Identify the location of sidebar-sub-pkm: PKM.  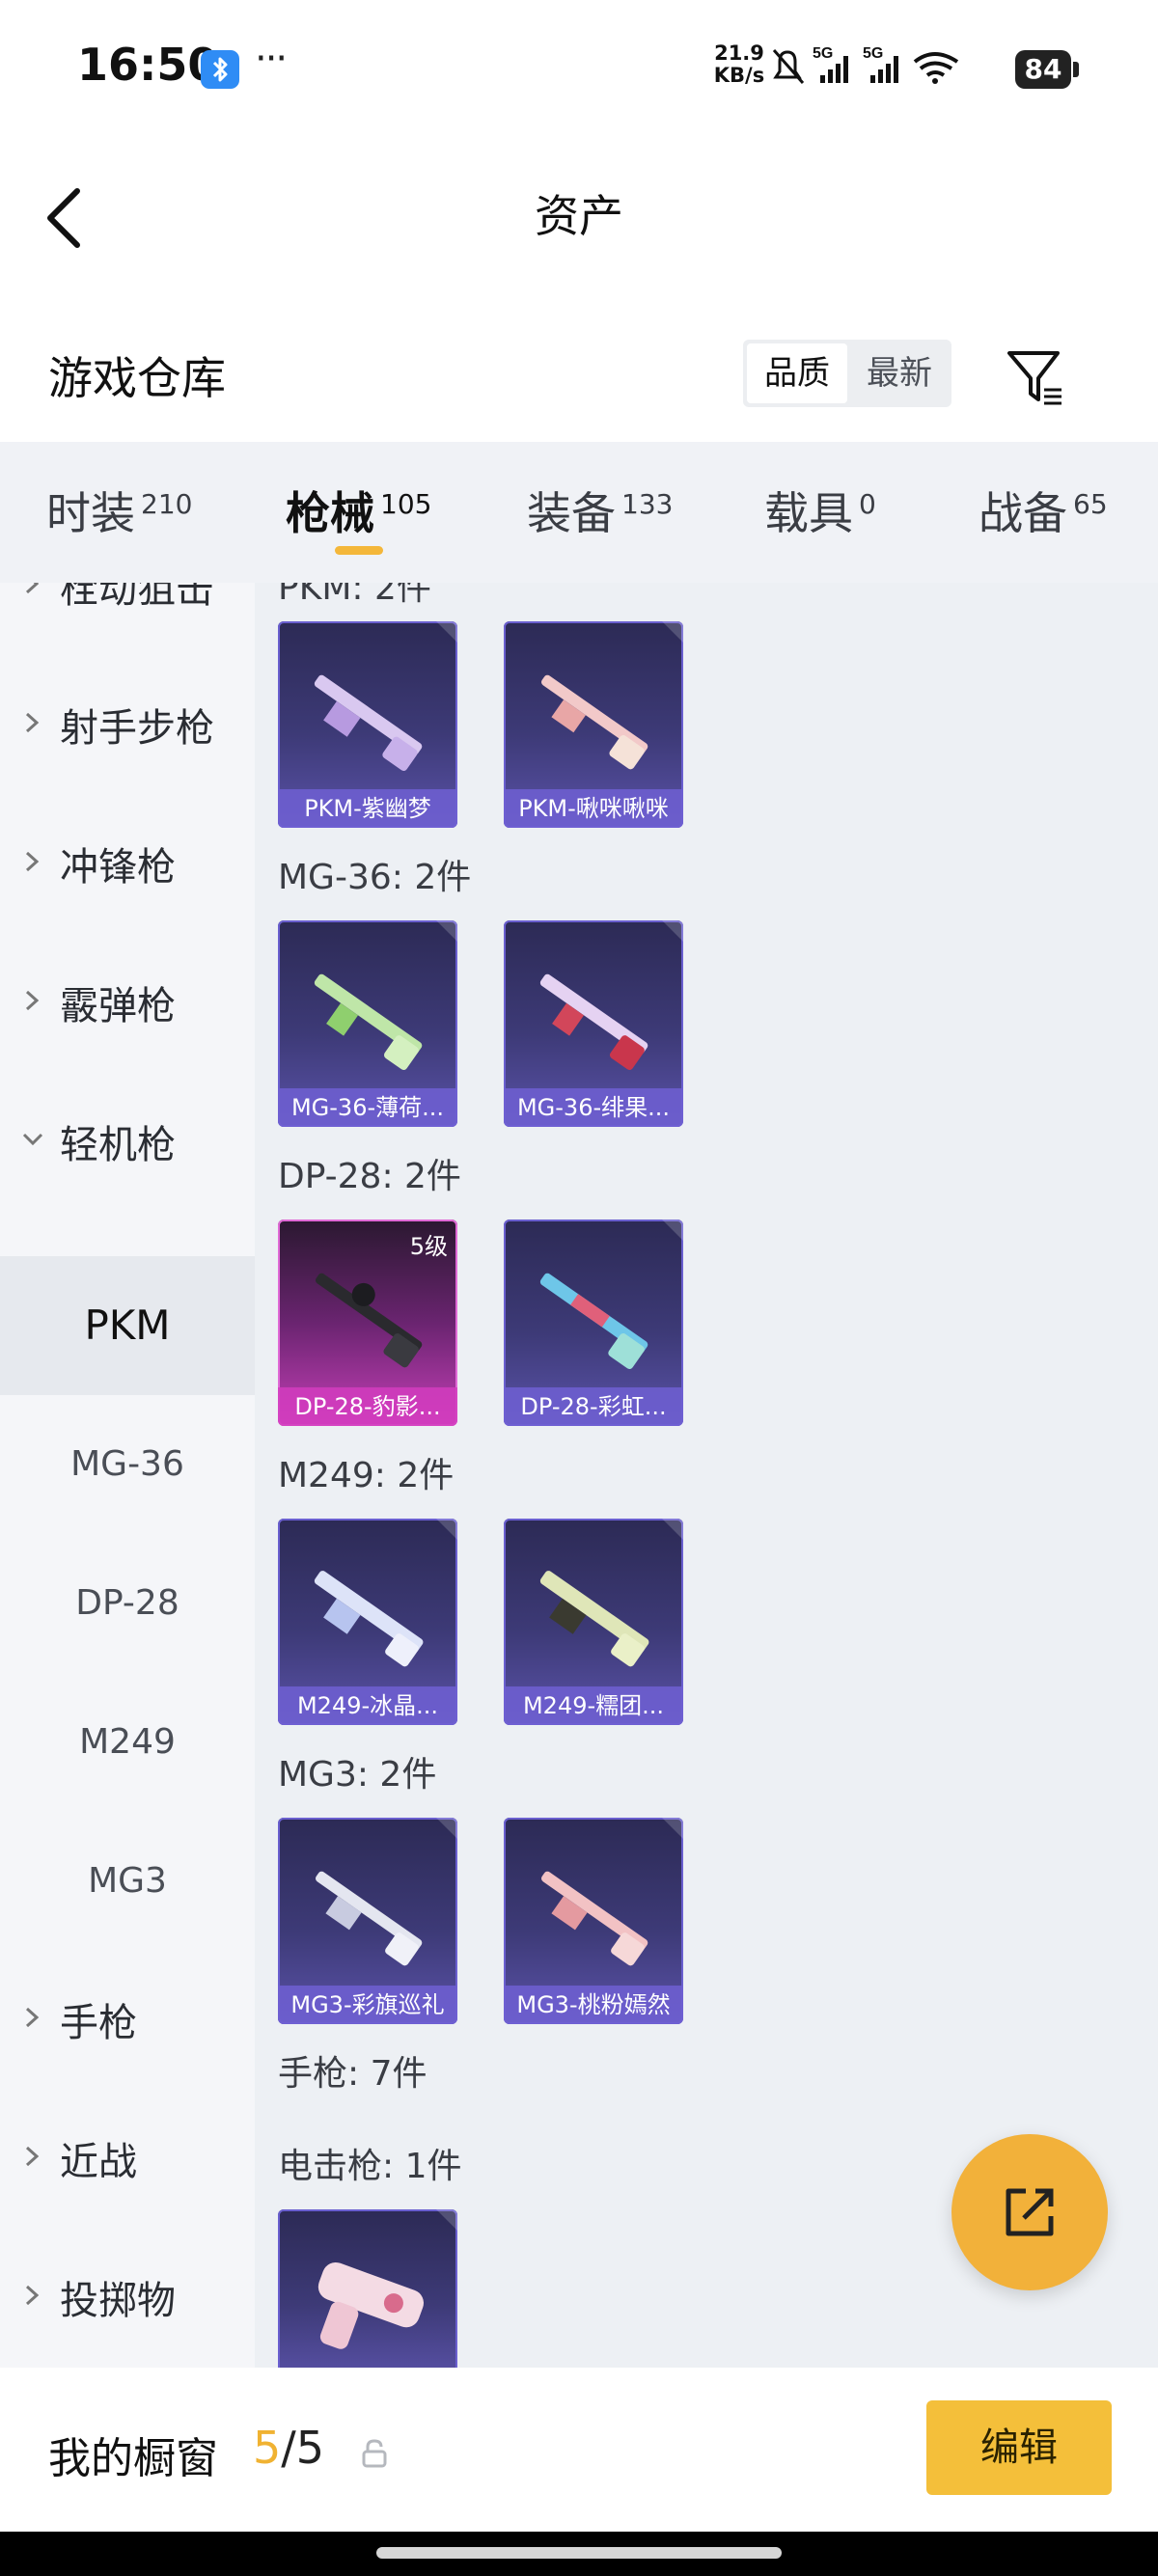
(127, 1325).